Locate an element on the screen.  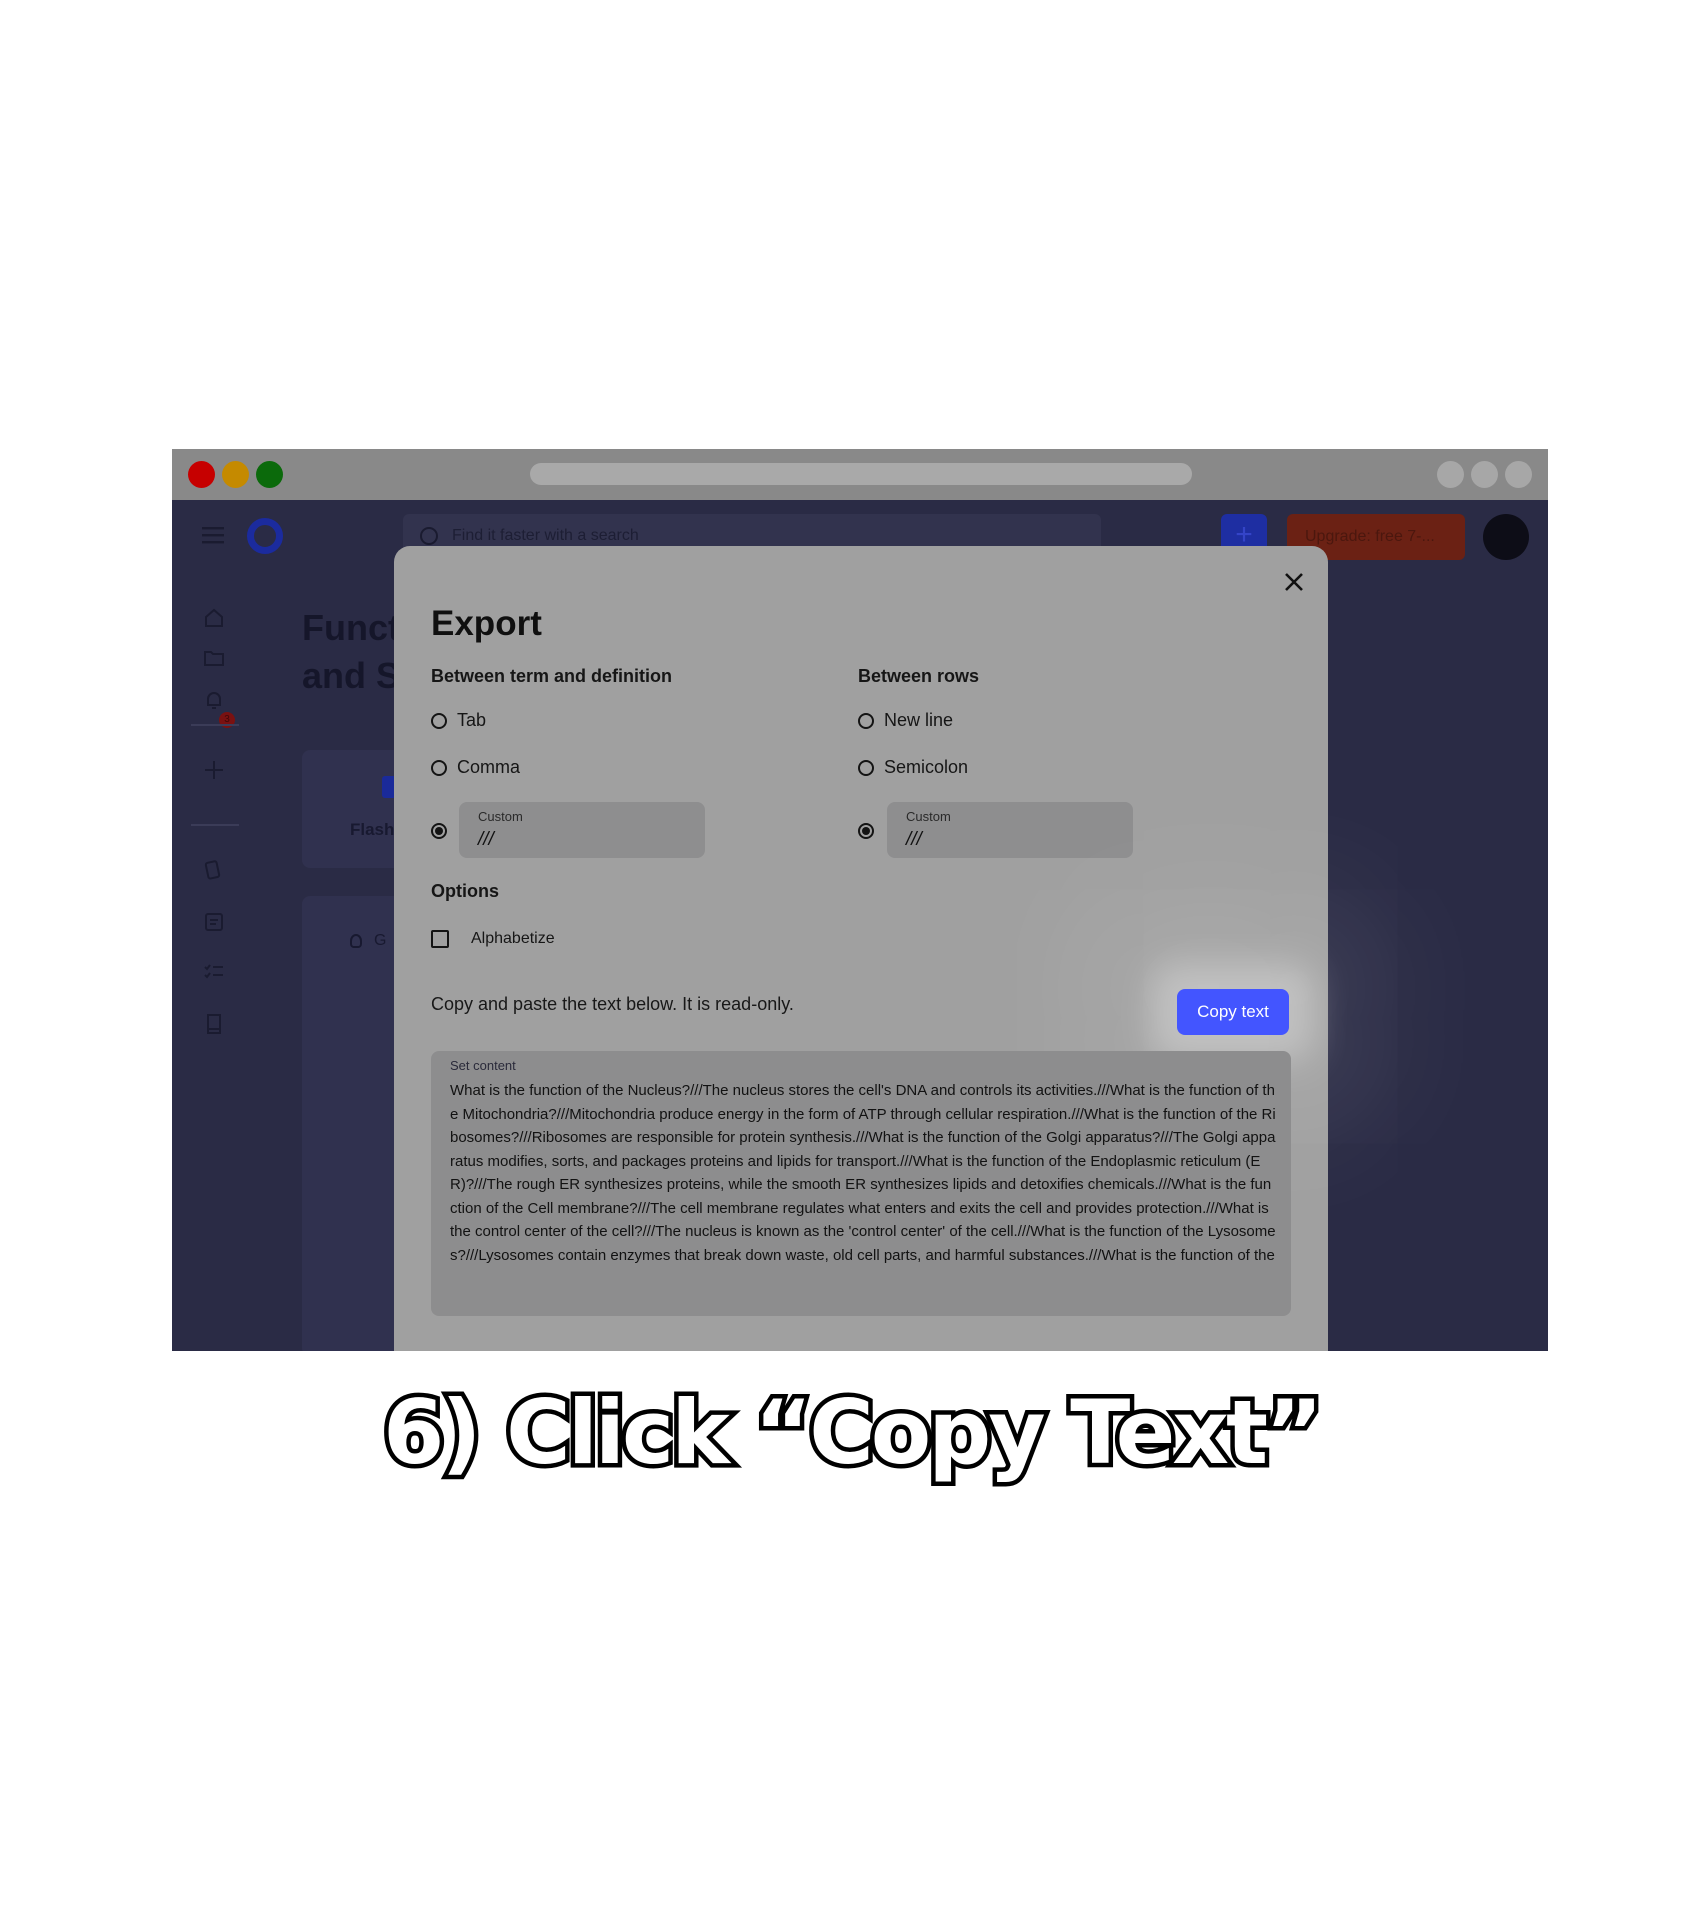
home-icon is located at coordinates (214, 618).